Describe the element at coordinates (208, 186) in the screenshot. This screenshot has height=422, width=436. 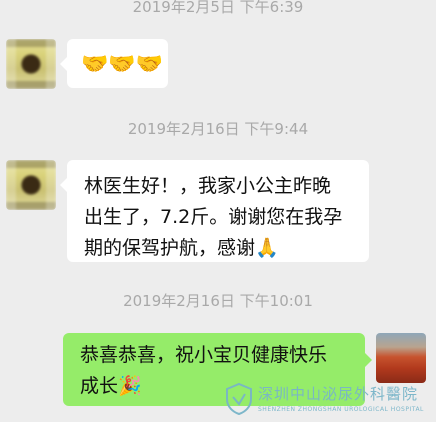
I see `message-line: 林医生好！，我家小公主昨晚` at that location.